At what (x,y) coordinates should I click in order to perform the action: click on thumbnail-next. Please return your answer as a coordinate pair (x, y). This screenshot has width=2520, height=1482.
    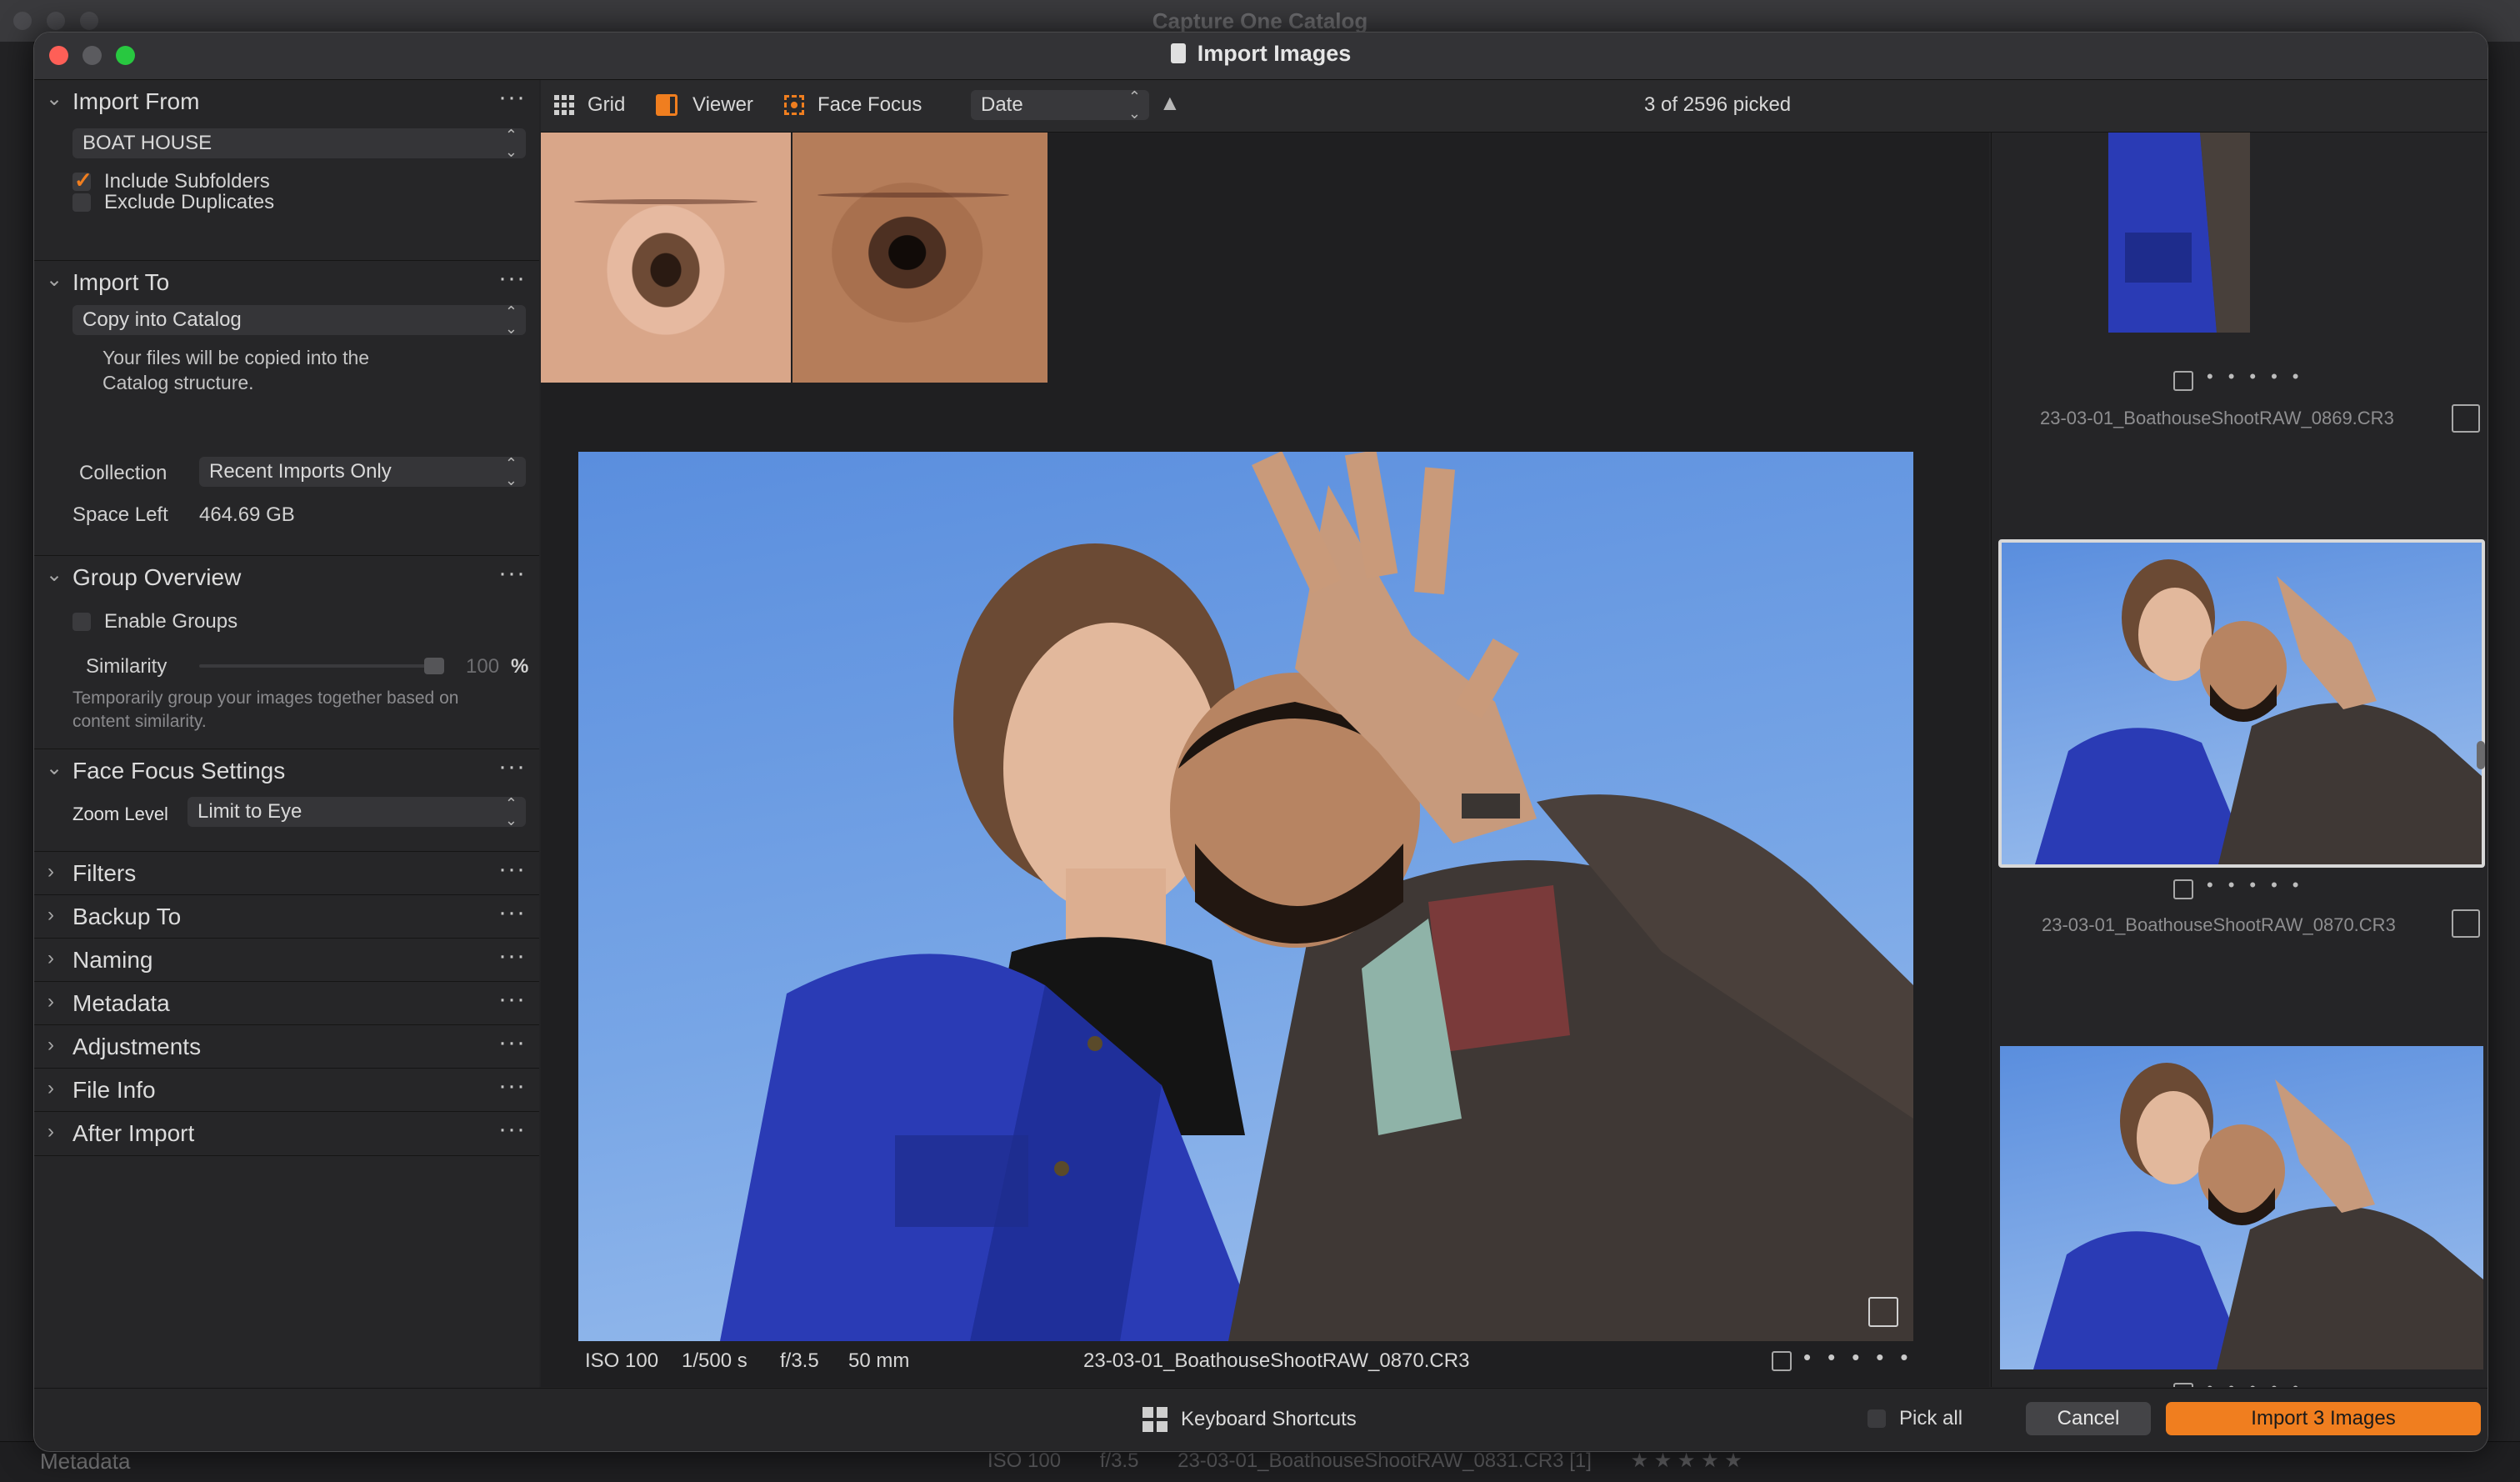
    Looking at the image, I should click on (2241, 1208).